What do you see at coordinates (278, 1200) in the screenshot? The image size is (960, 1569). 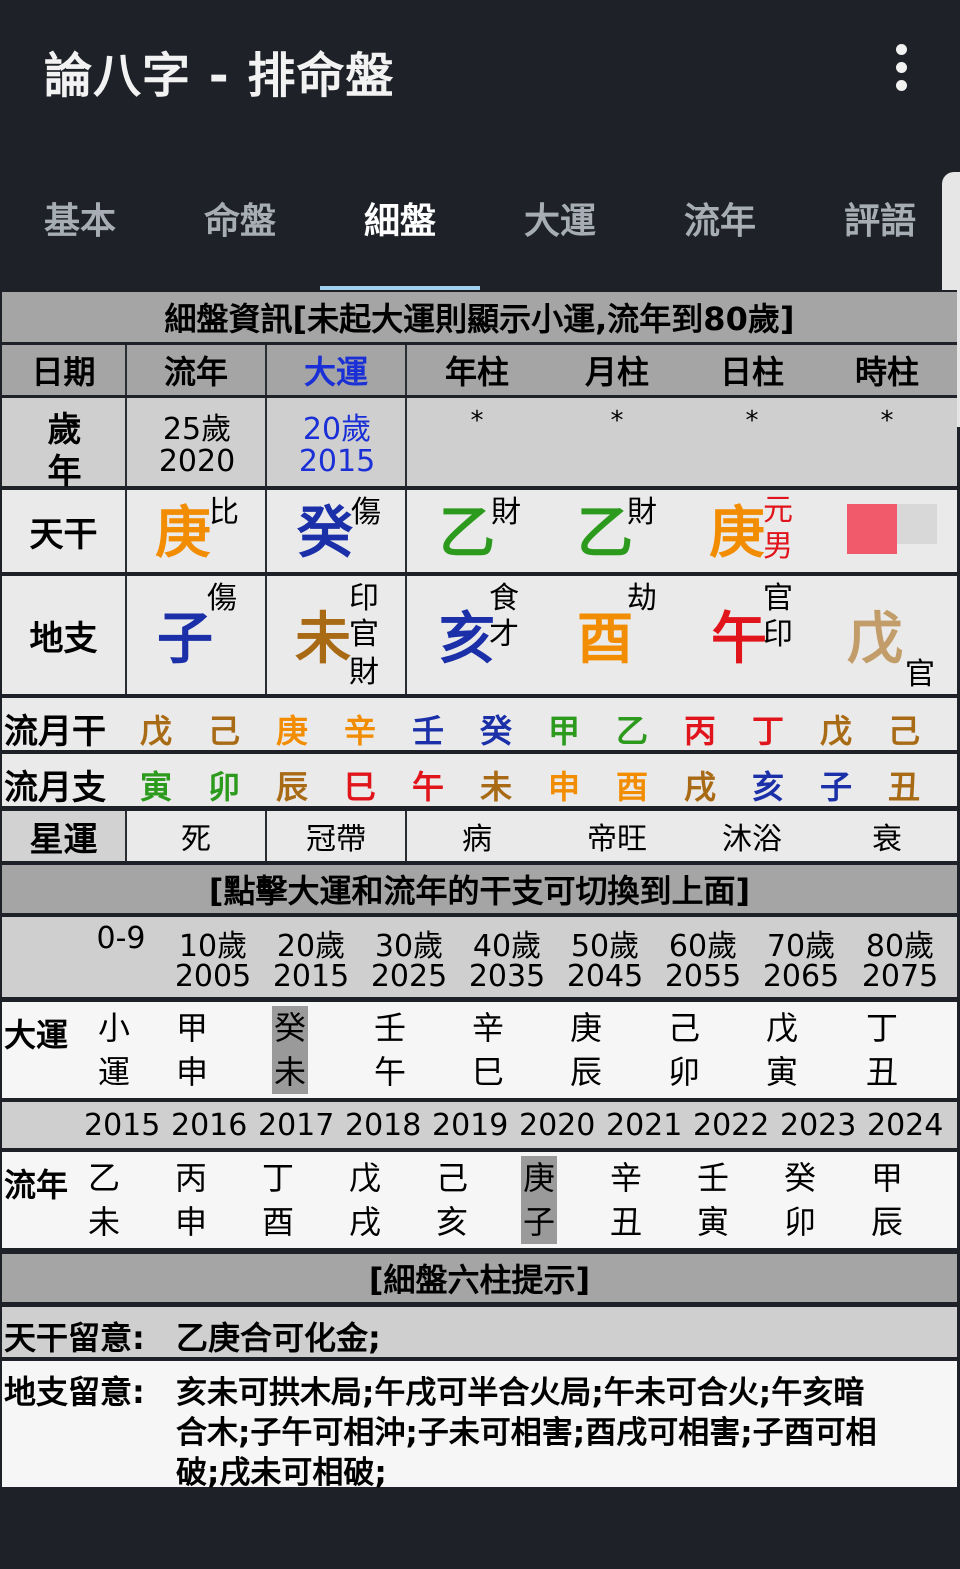 I see `liunian-pillar: 丁酉` at bounding box center [278, 1200].